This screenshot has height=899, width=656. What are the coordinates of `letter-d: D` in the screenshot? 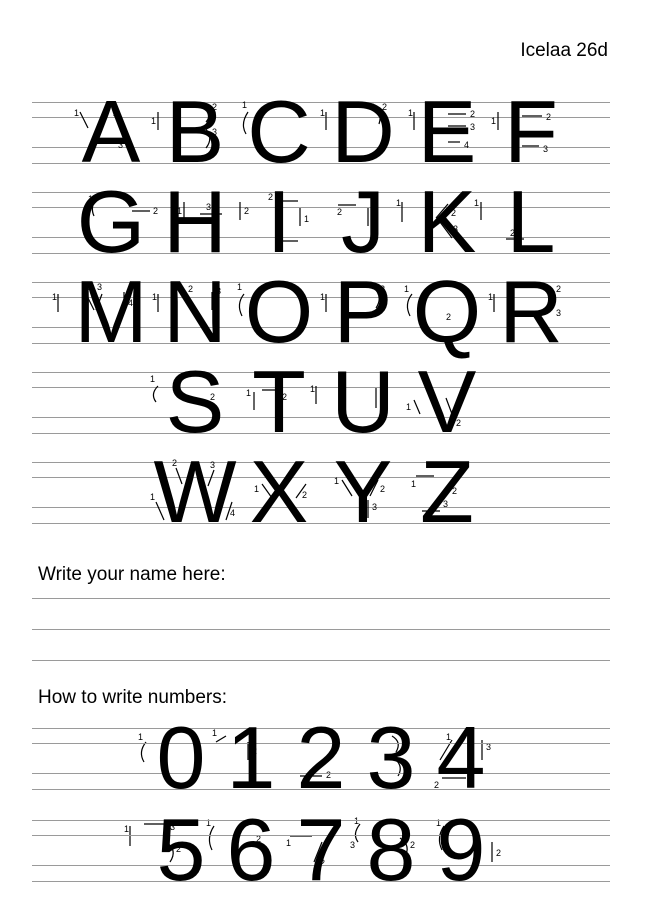 It's located at (363, 131).